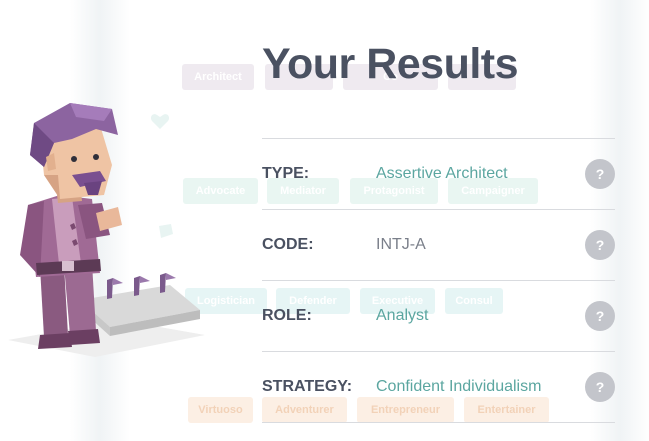 The image size is (649, 441). I want to click on background-chip: Virtuoso, so click(220, 410).